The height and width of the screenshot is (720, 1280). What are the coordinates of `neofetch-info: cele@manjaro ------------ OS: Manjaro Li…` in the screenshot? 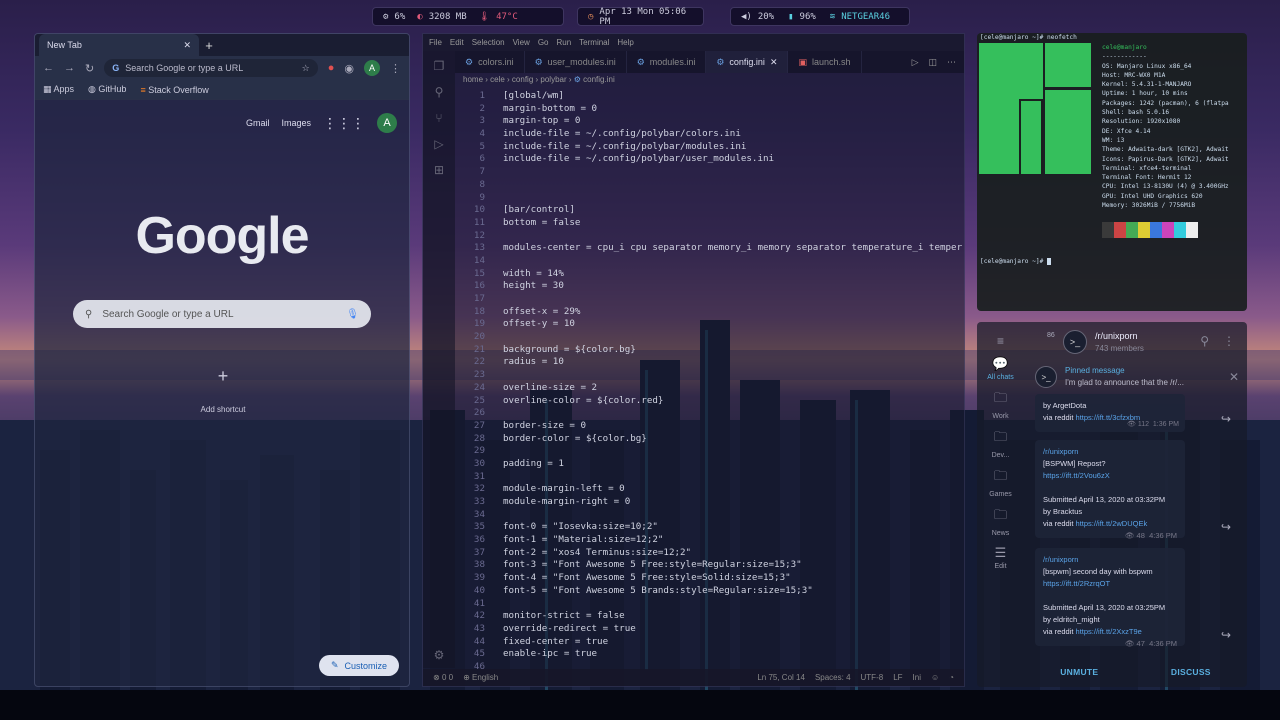 It's located at (1165, 141).